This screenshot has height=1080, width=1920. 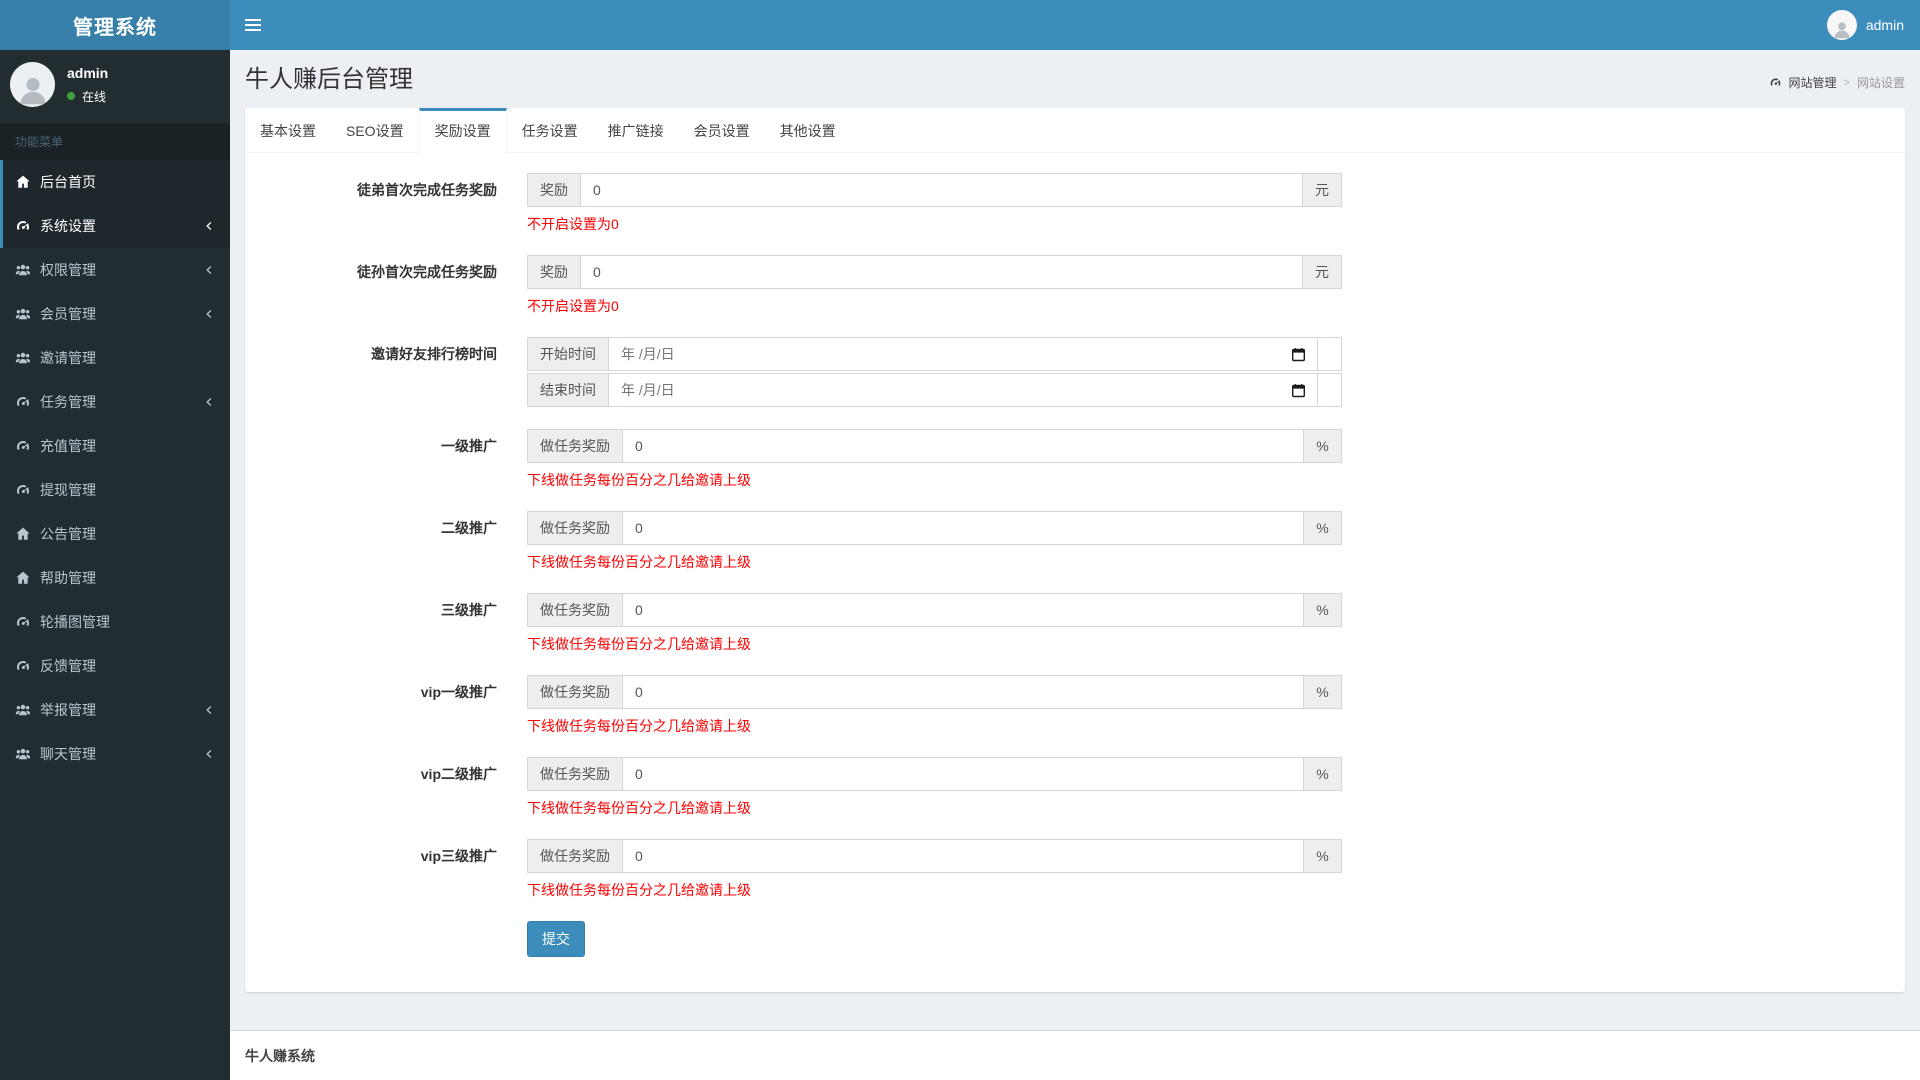 What do you see at coordinates (115, 754) in the screenshot?
I see `sidebar-item: 聊天管理` at bounding box center [115, 754].